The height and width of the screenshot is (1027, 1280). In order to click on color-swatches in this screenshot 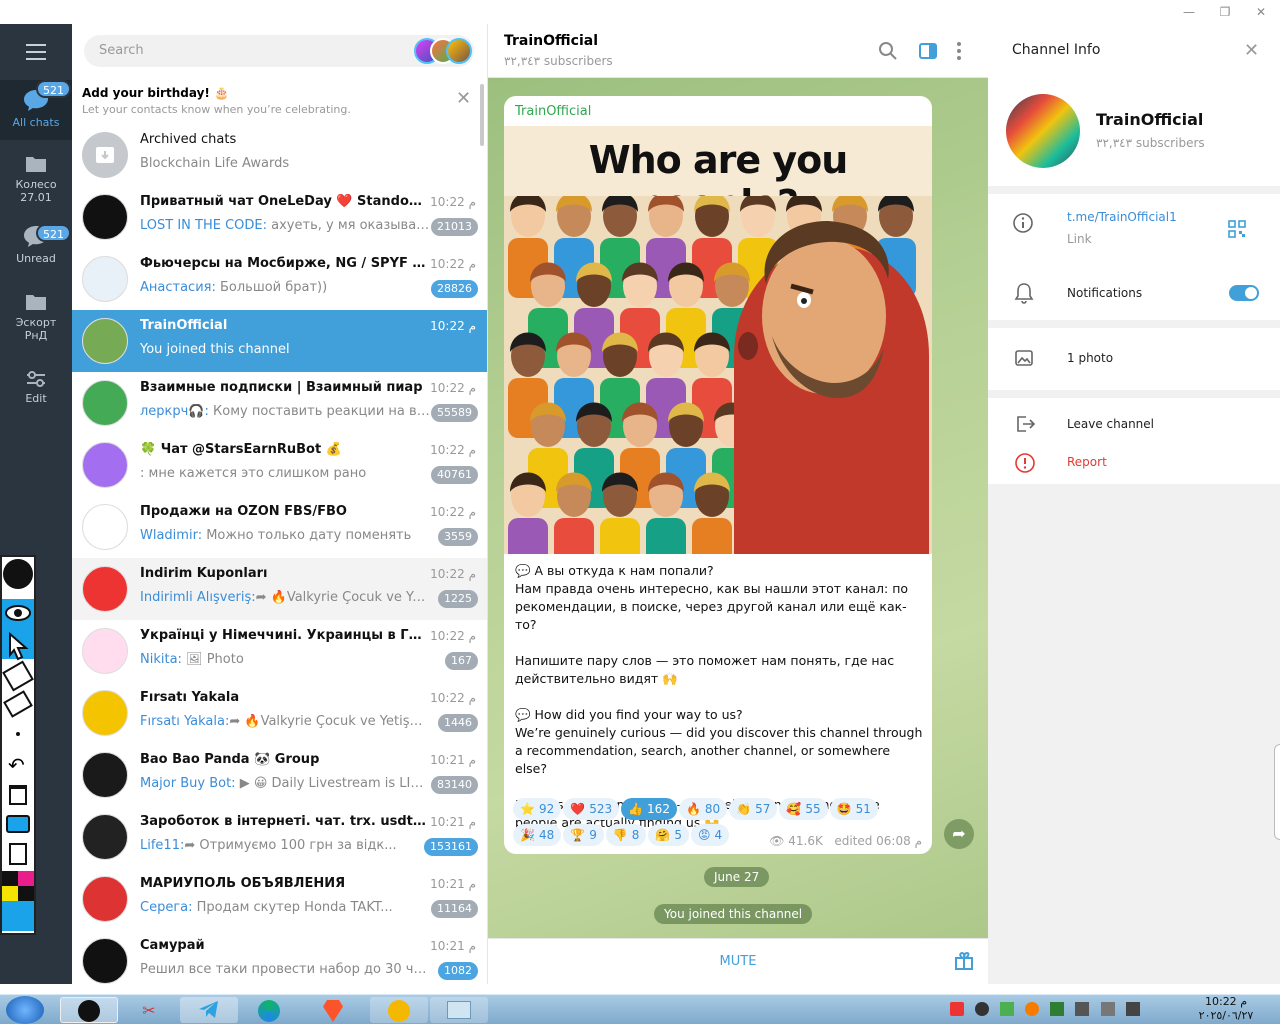, I will do `click(18, 901)`.